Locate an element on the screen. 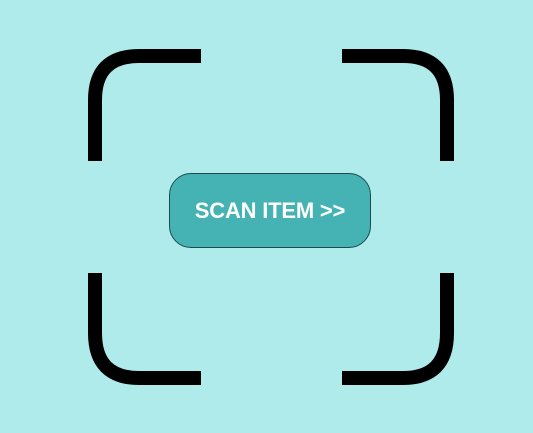  bottom-right-corner-icon is located at coordinates (398, 329).